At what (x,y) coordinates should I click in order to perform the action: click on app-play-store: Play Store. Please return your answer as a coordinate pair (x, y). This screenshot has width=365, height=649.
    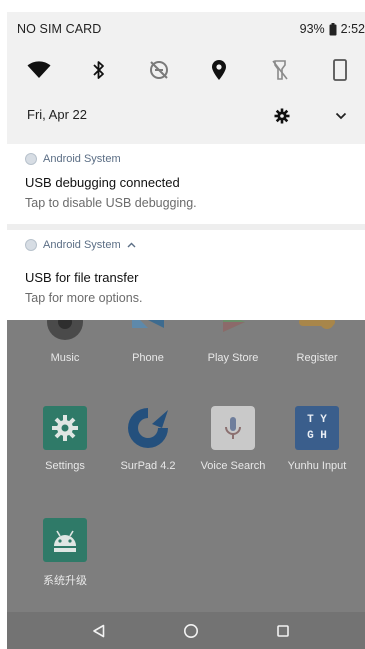
    Looking at the image, I should click on (233, 342).